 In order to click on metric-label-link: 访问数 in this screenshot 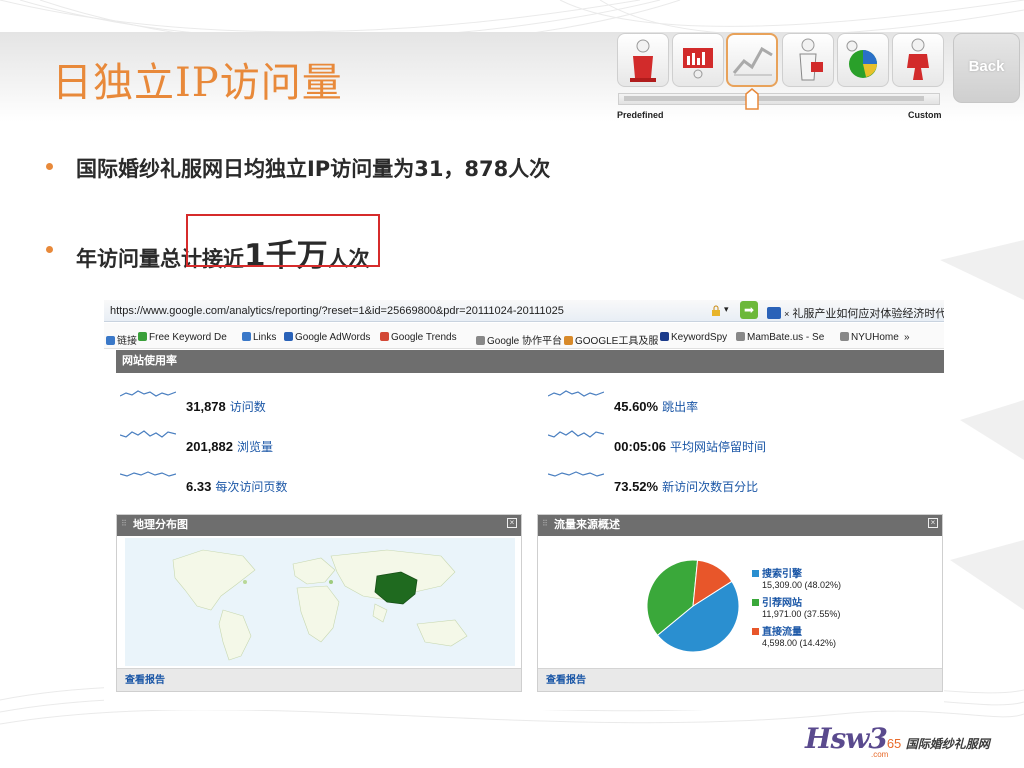, I will do `click(248, 407)`.